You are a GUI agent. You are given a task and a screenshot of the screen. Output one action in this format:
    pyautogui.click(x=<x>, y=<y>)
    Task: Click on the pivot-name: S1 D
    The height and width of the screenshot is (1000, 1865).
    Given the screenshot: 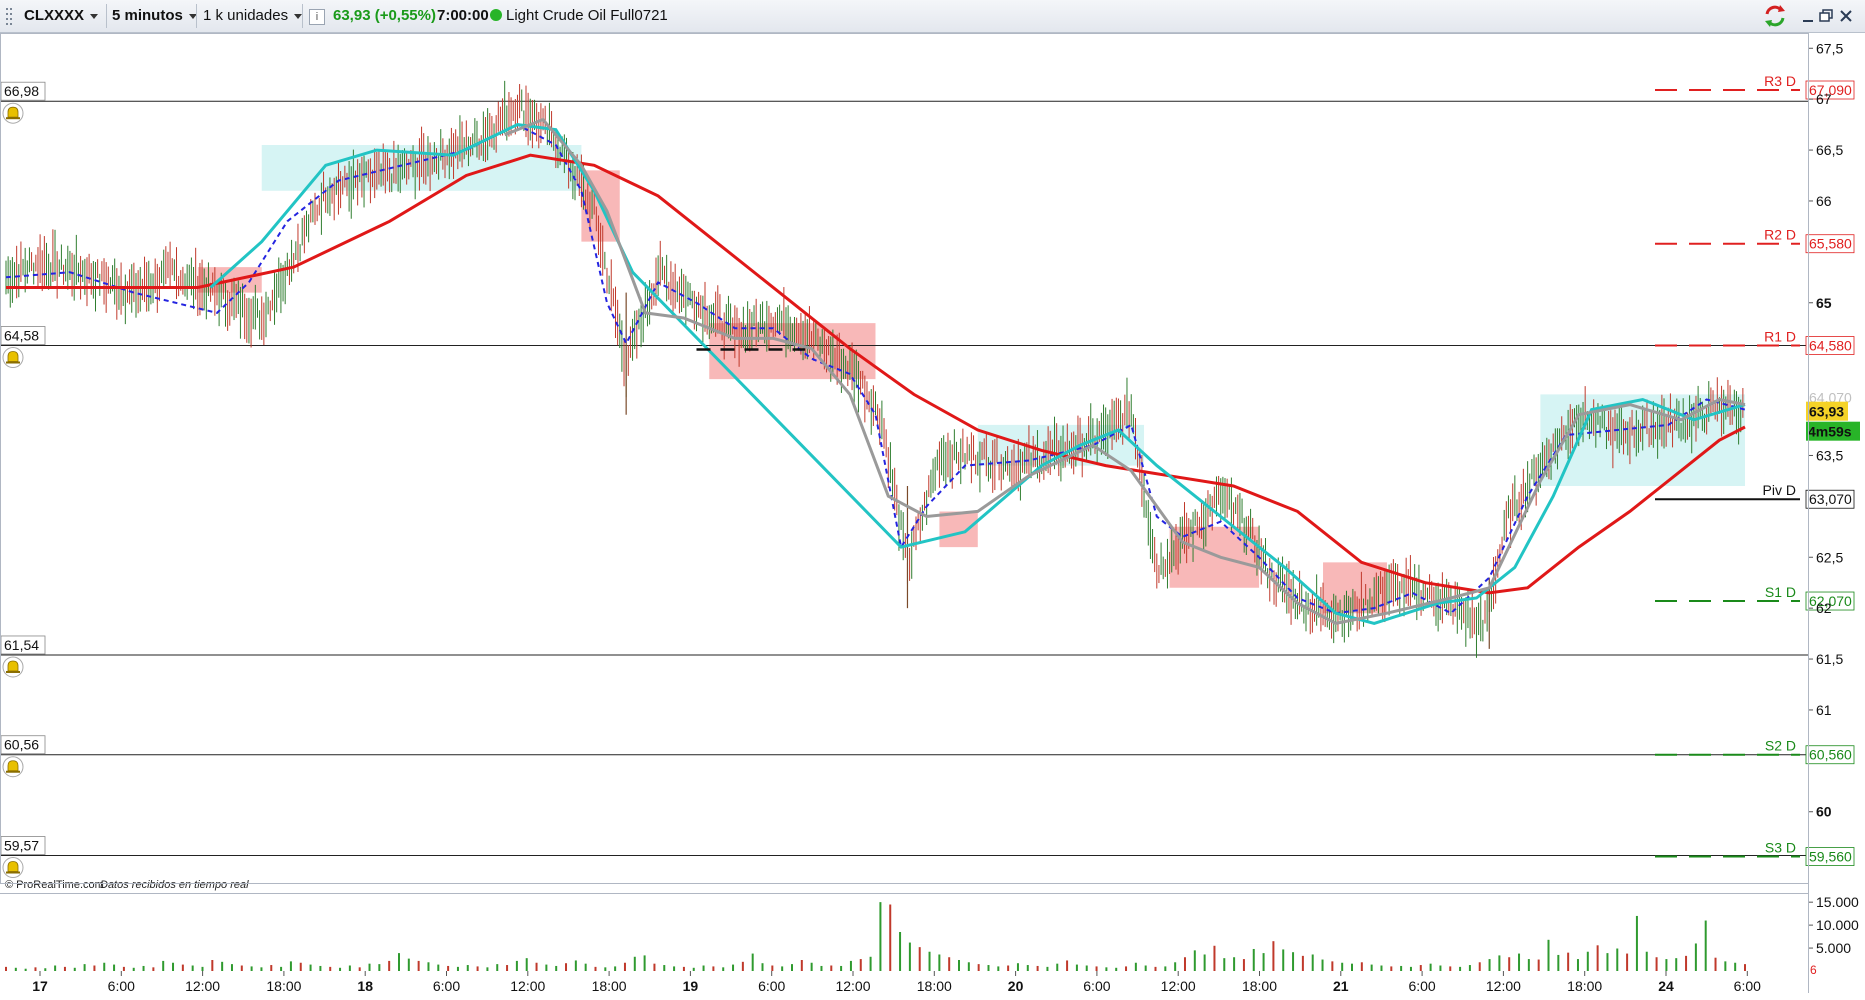 What is the action you would take?
    pyautogui.click(x=1780, y=592)
    